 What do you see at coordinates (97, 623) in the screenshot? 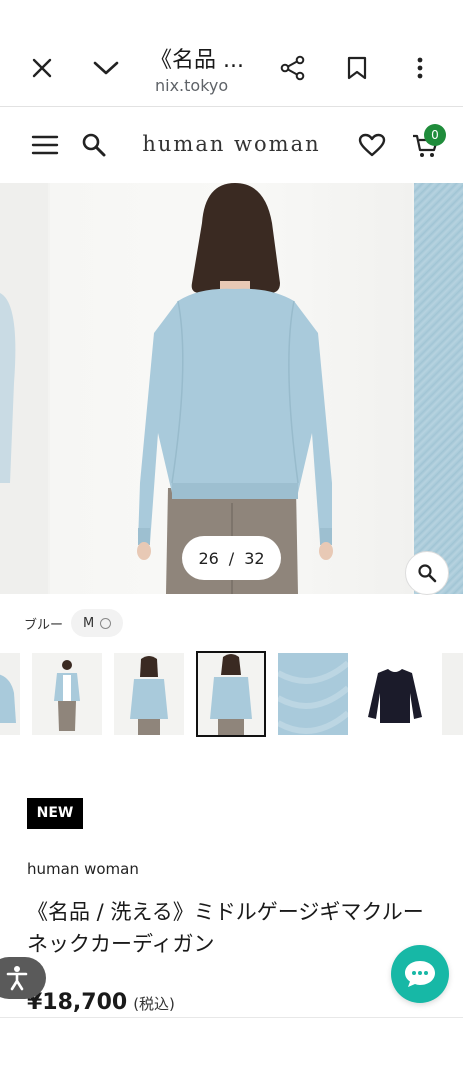
I see `size-chip: M` at bounding box center [97, 623].